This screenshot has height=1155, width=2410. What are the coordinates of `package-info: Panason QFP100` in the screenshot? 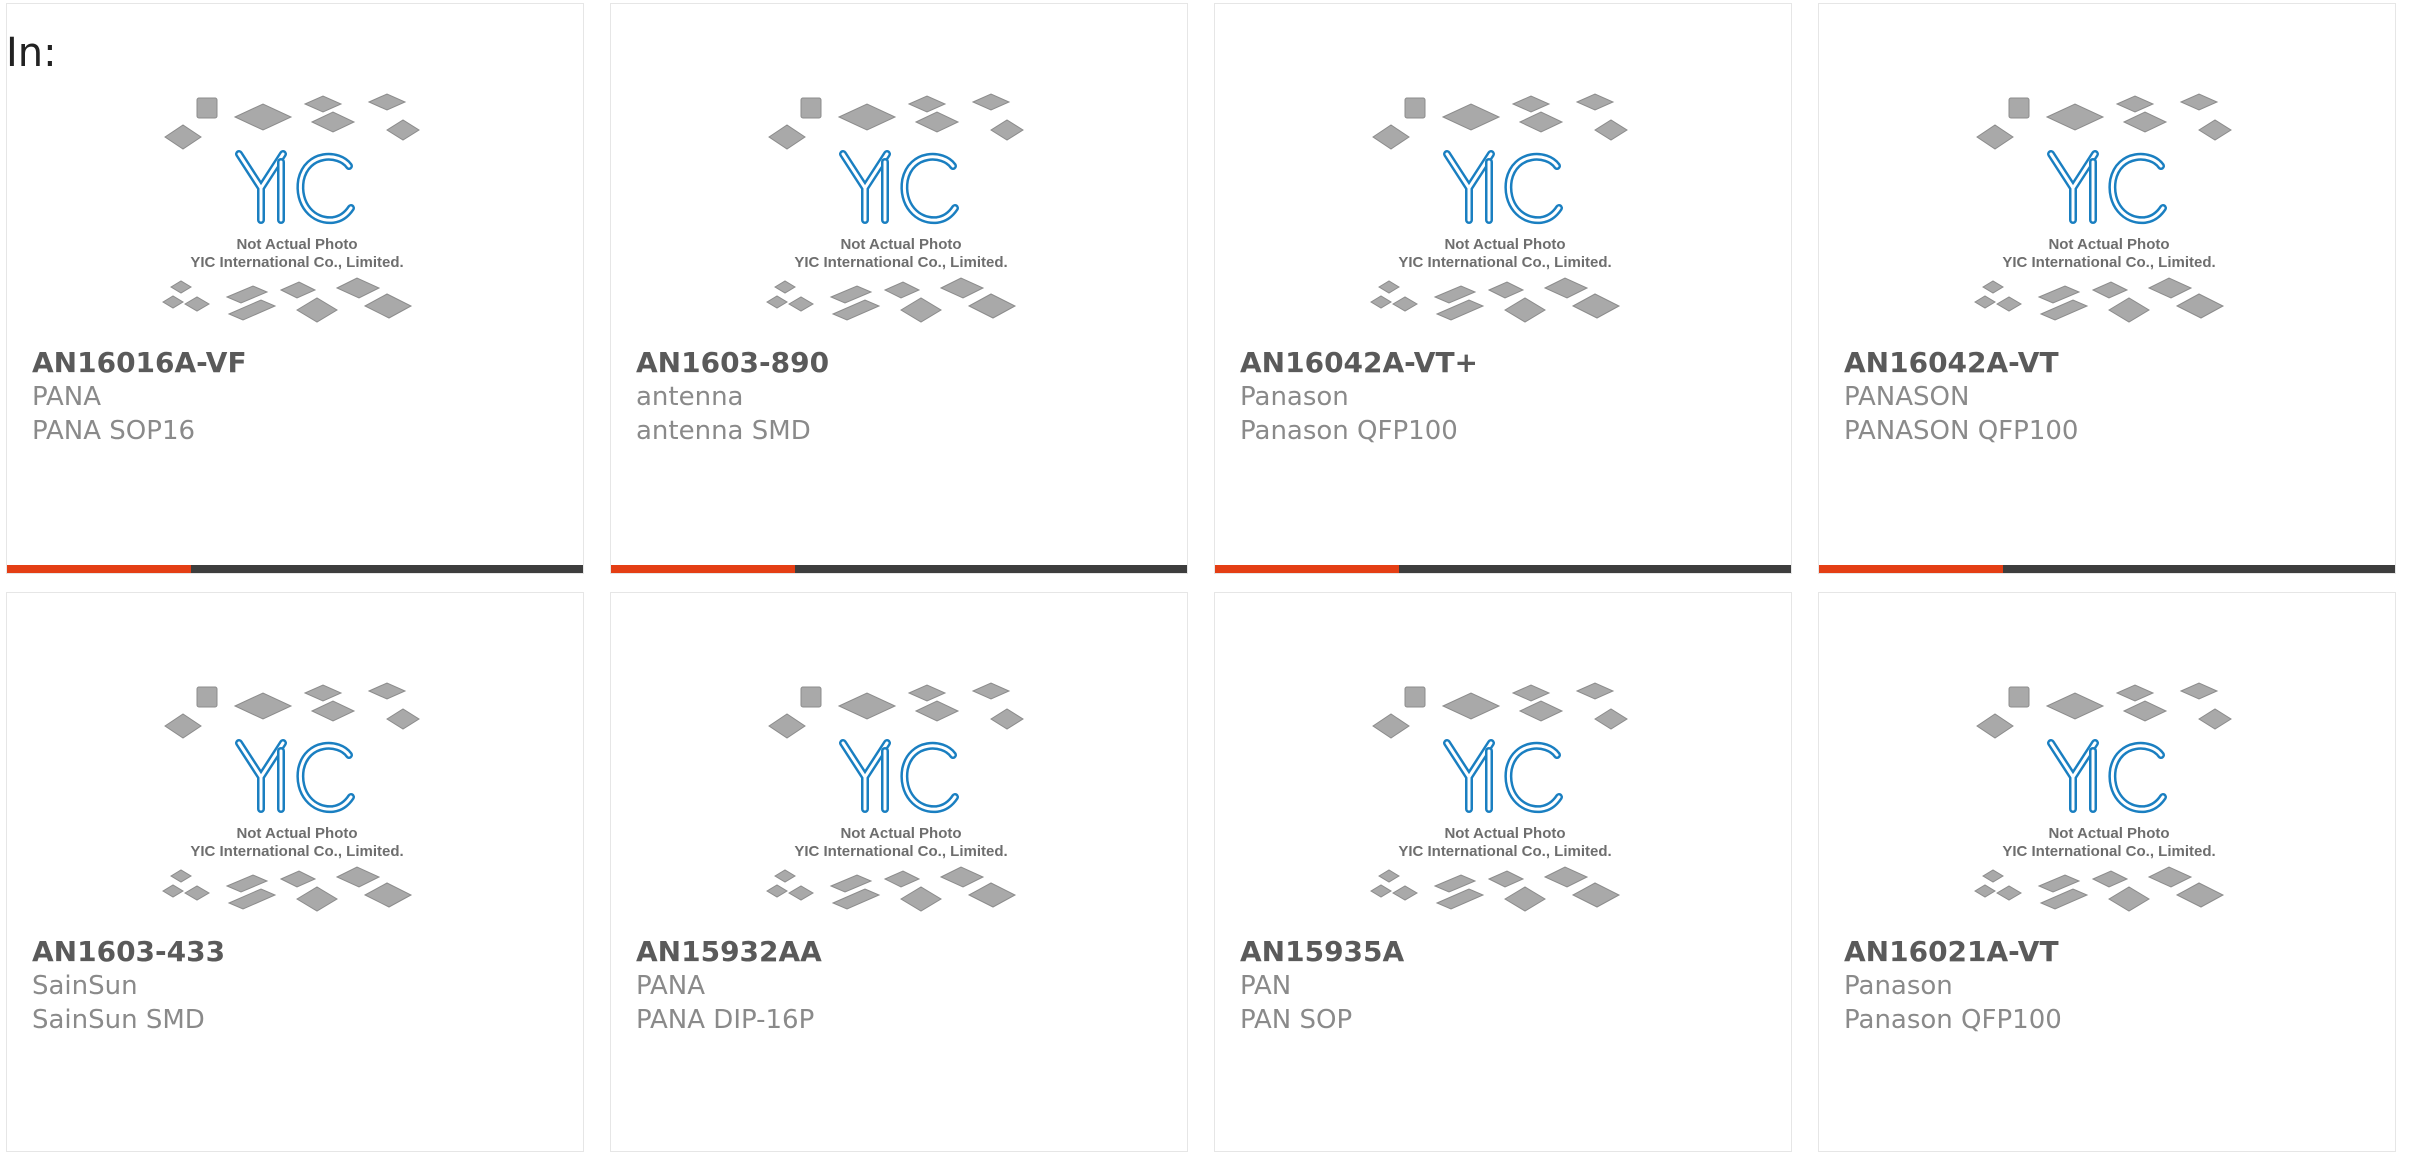 It's located at (1953, 1020).